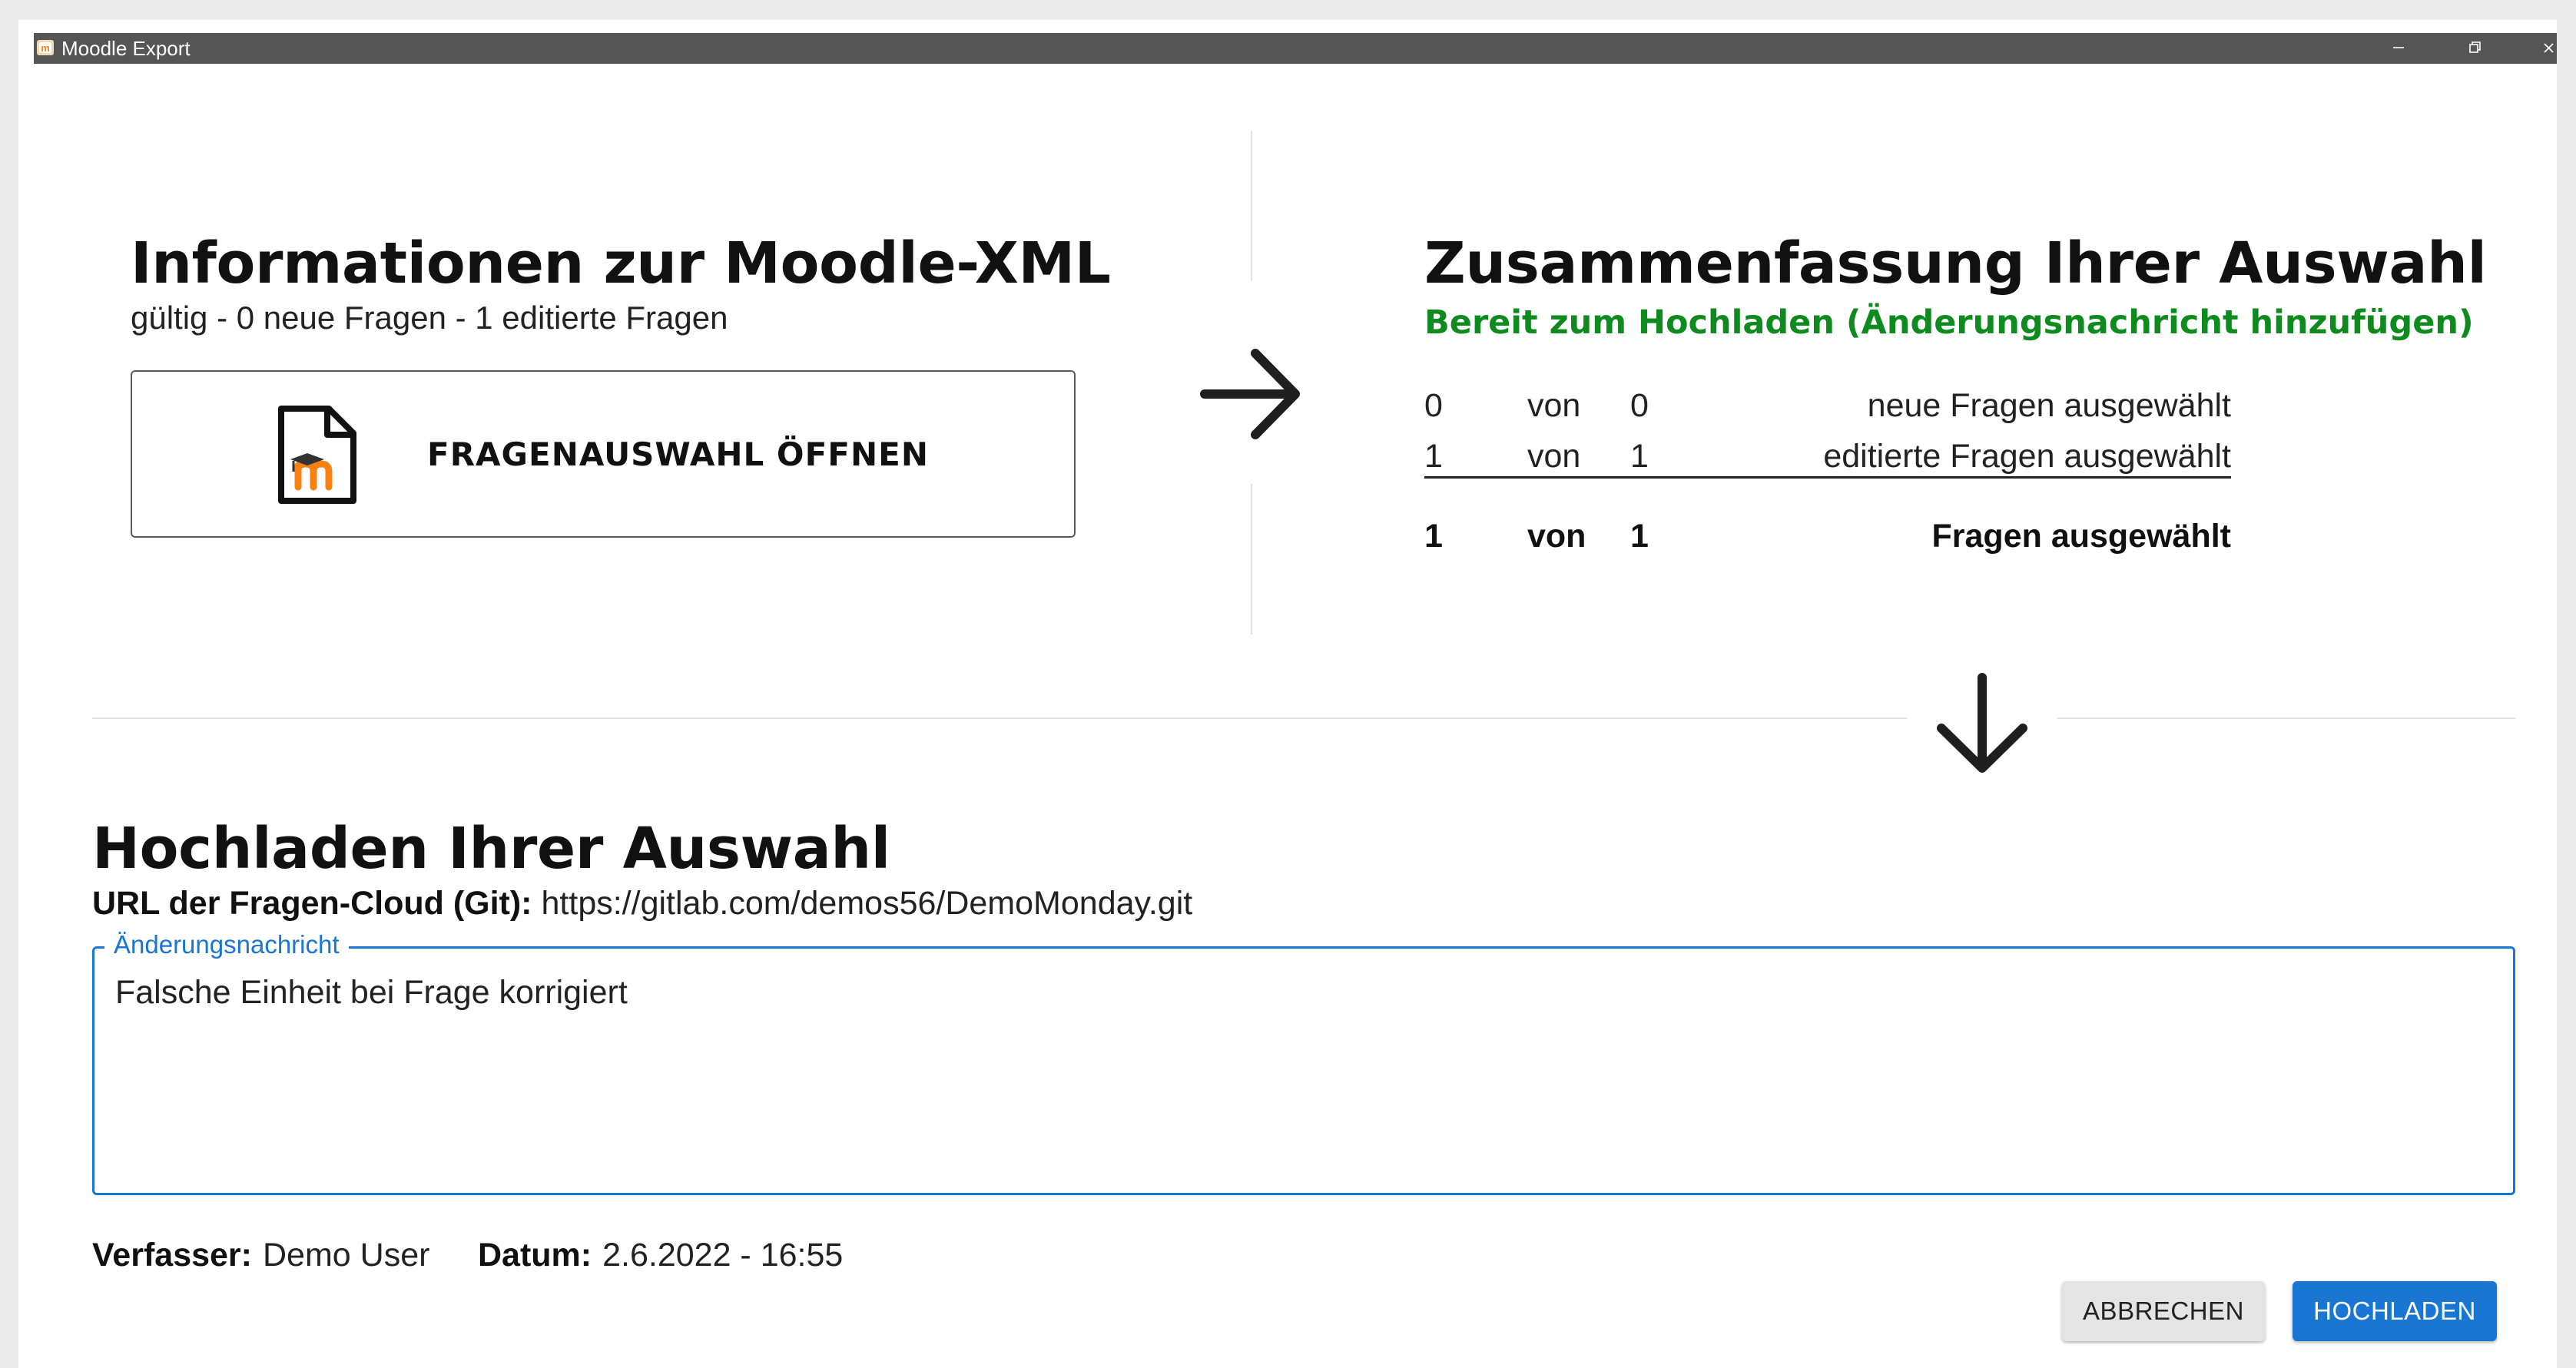 The height and width of the screenshot is (1368, 2576). Describe the element at coordinates (1827, 536) in the screenshot. I see `summary-row-total: 1 von 1 Fragen ausgewählt` at that location.